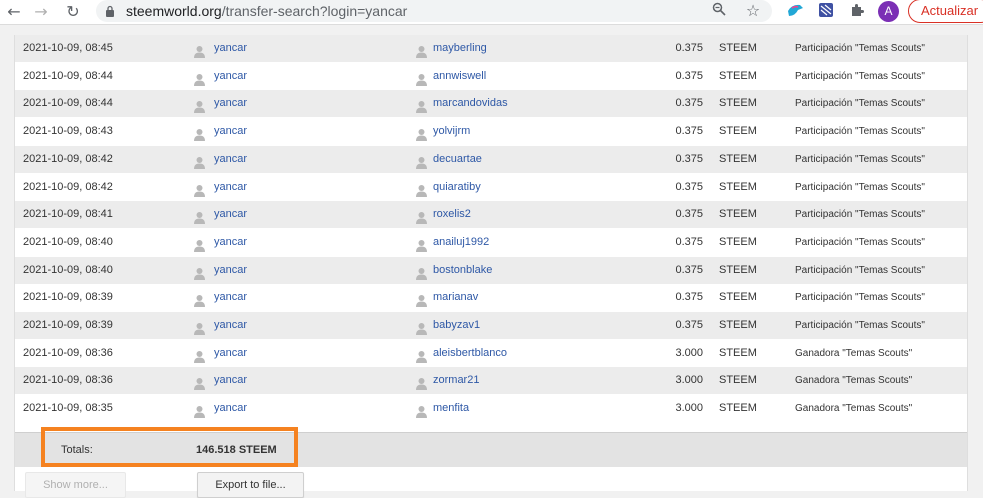 The image size is (983, 498). I want to click on reload-icon: ↻, so click(73, 12).